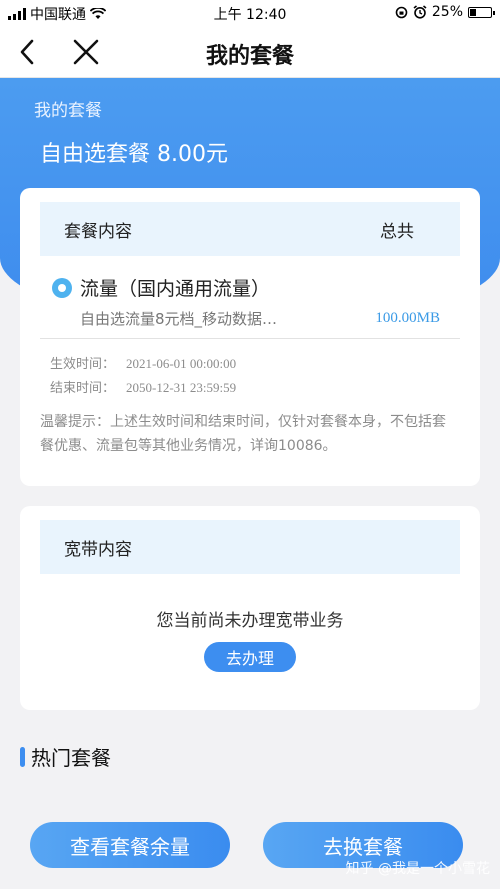 The width and height of the screenshot is (500, 889). I want to click on hot-packages-section: 热门套餐, so click(65, 756).